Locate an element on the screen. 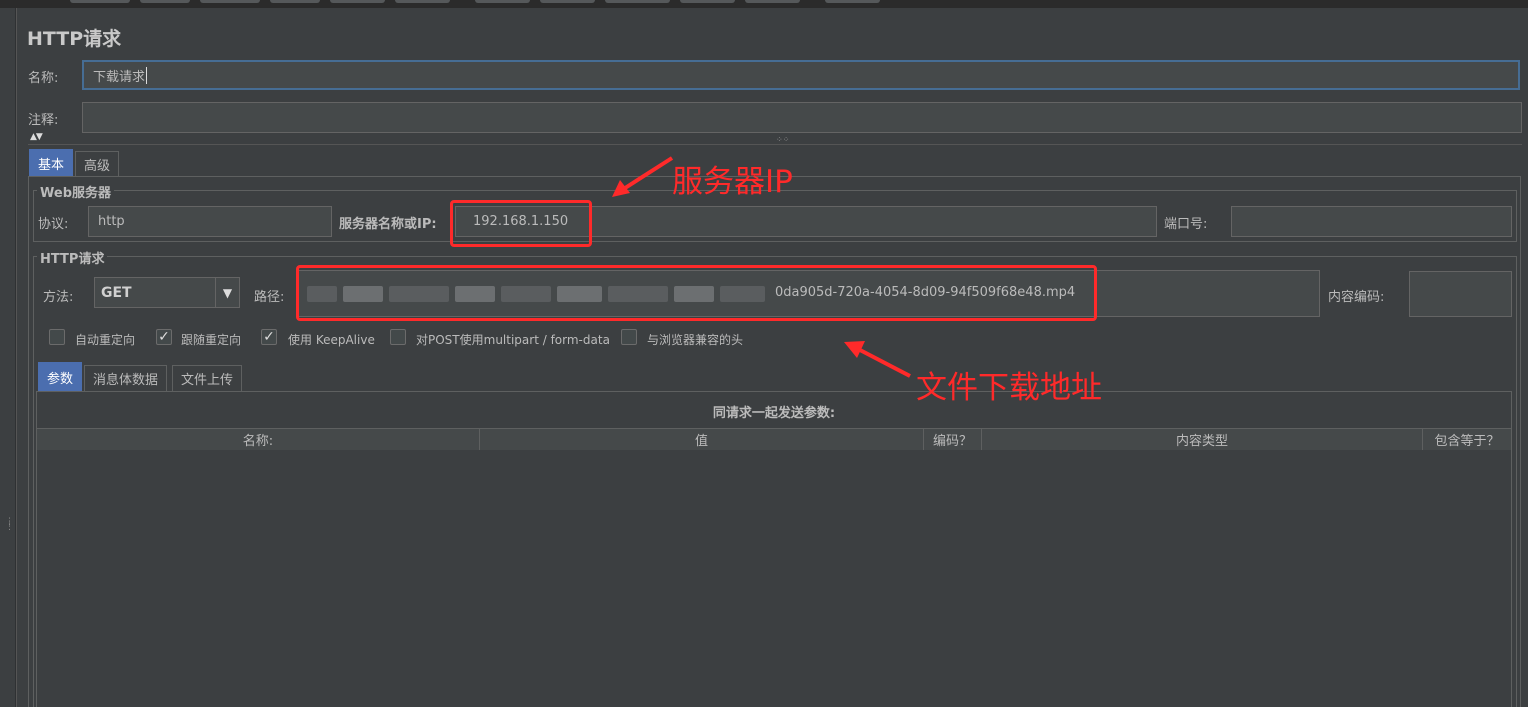 The width and height of the screenshot is (1528, 707). protocol-label: 协议: is located at coordinates (53, 224).